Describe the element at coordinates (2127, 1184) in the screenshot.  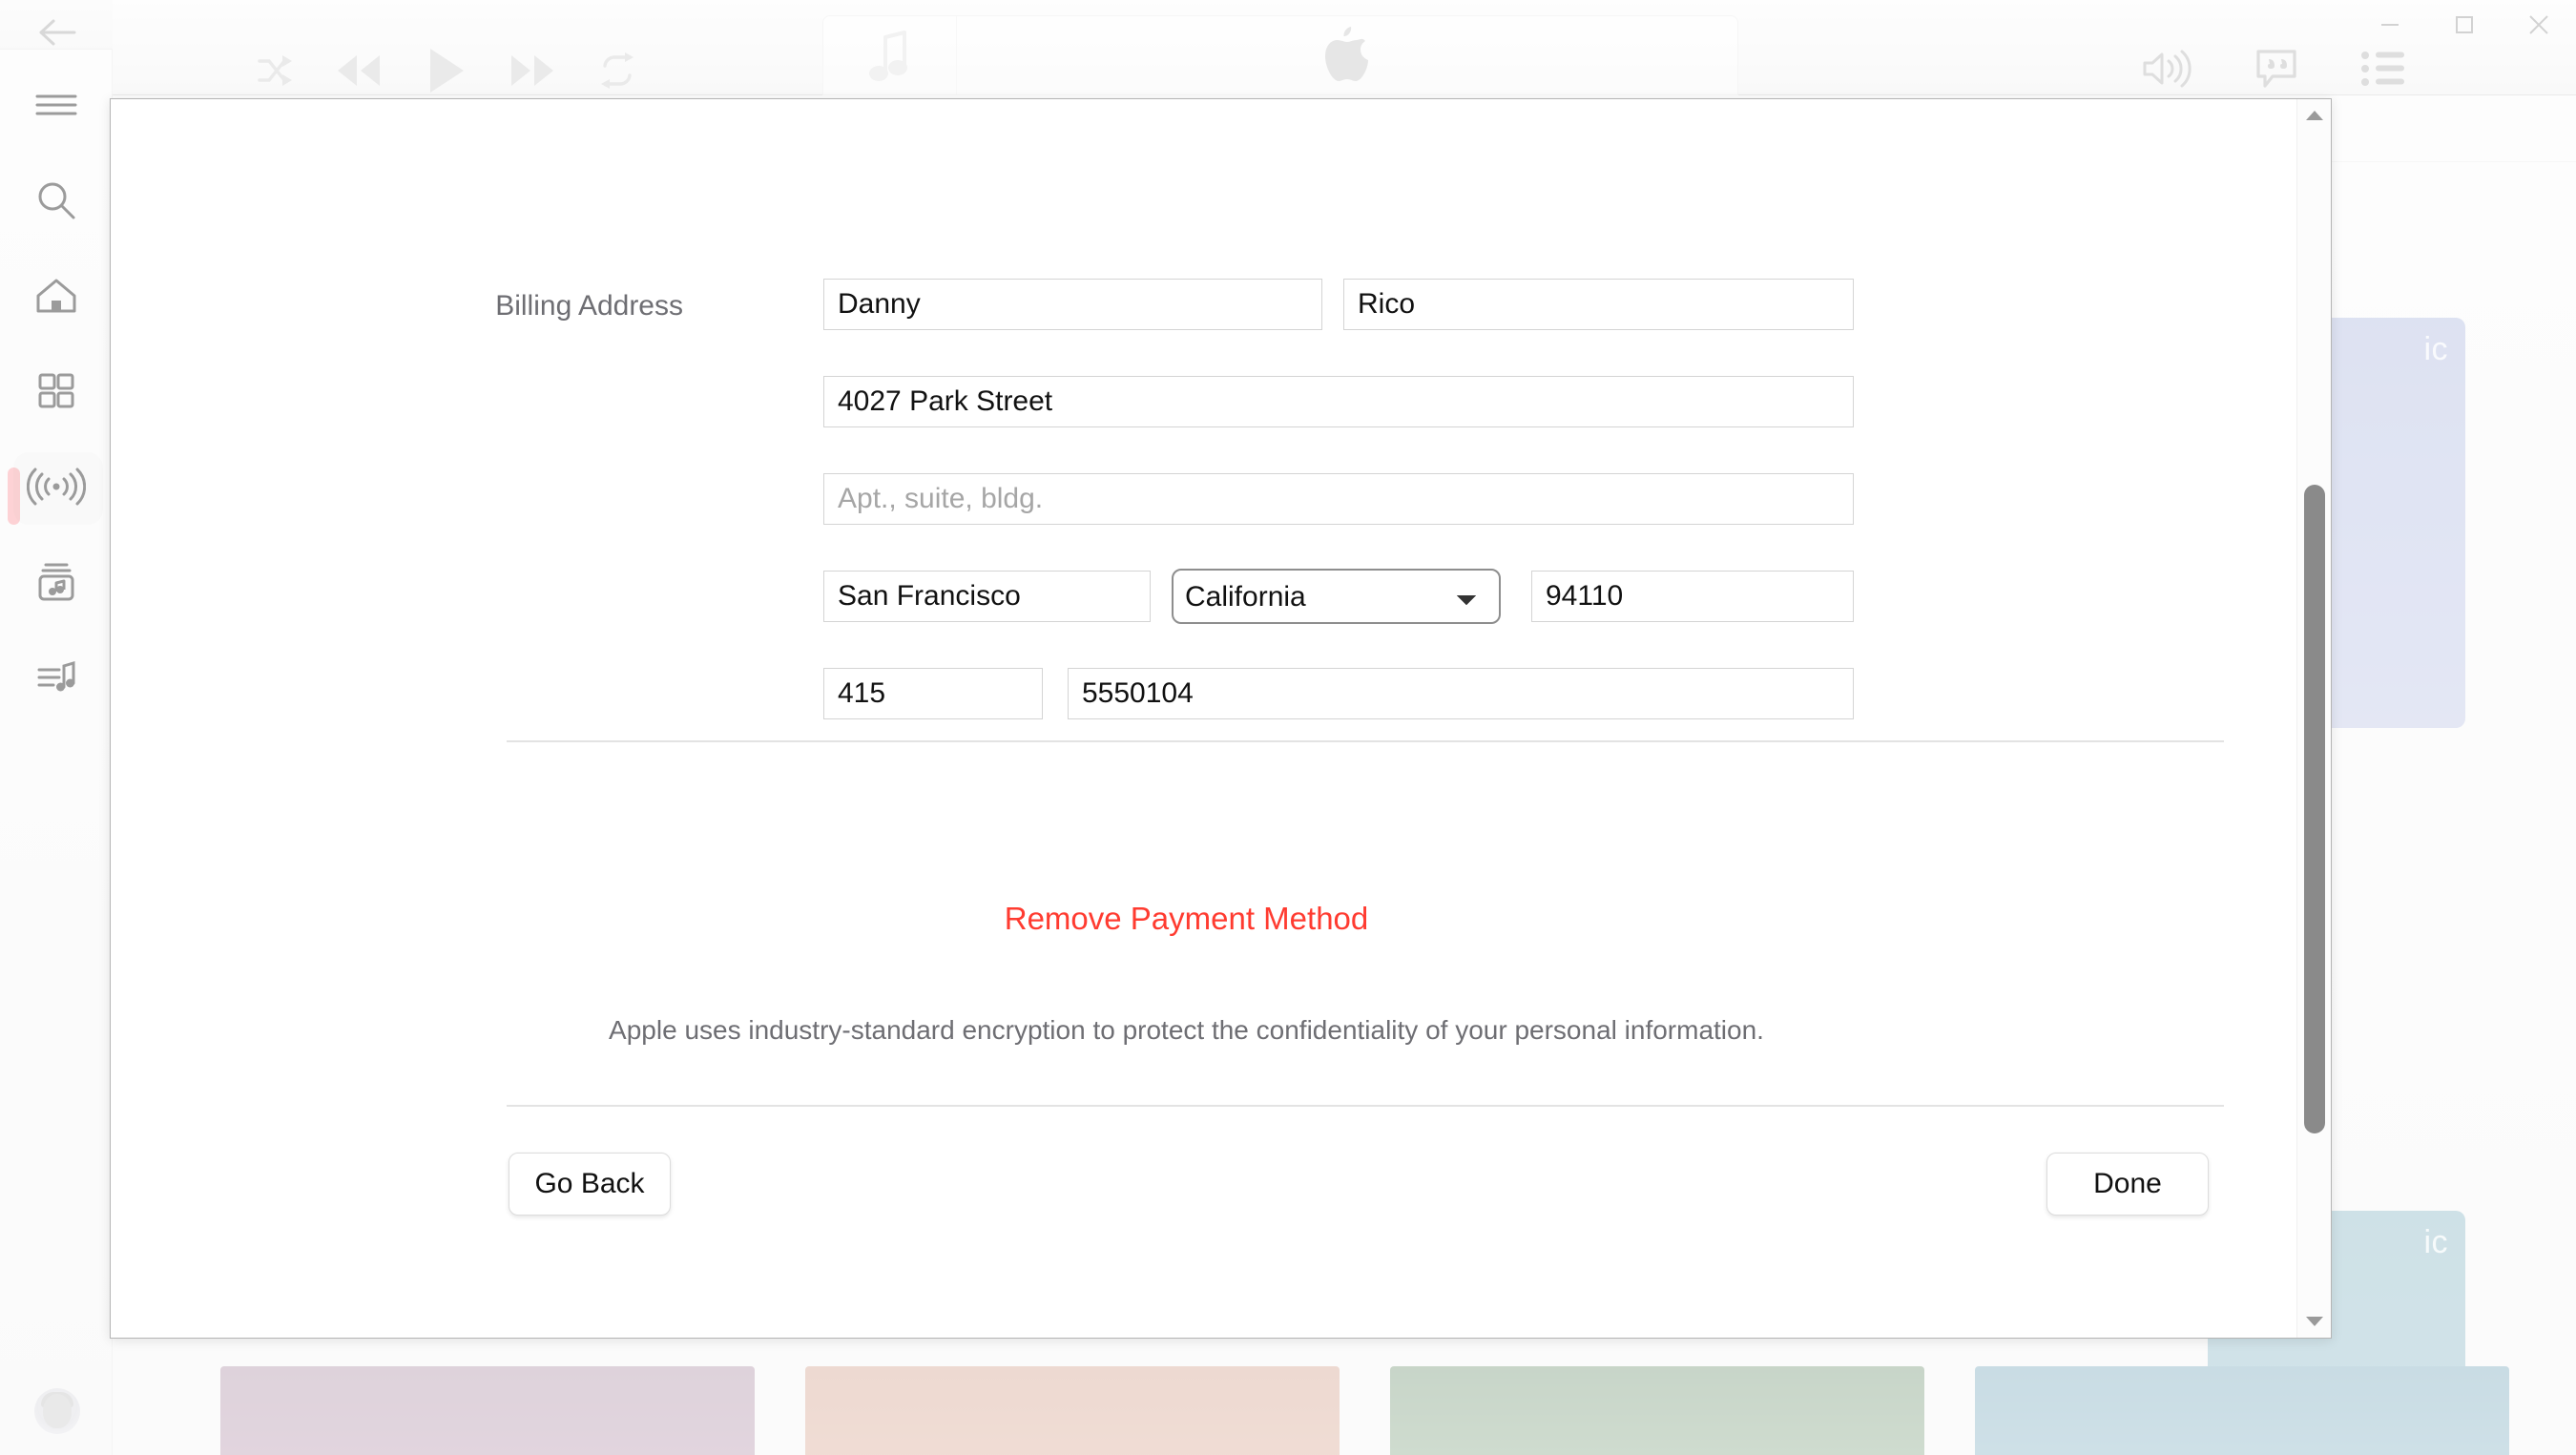
I see `done-button: Done` at that location.